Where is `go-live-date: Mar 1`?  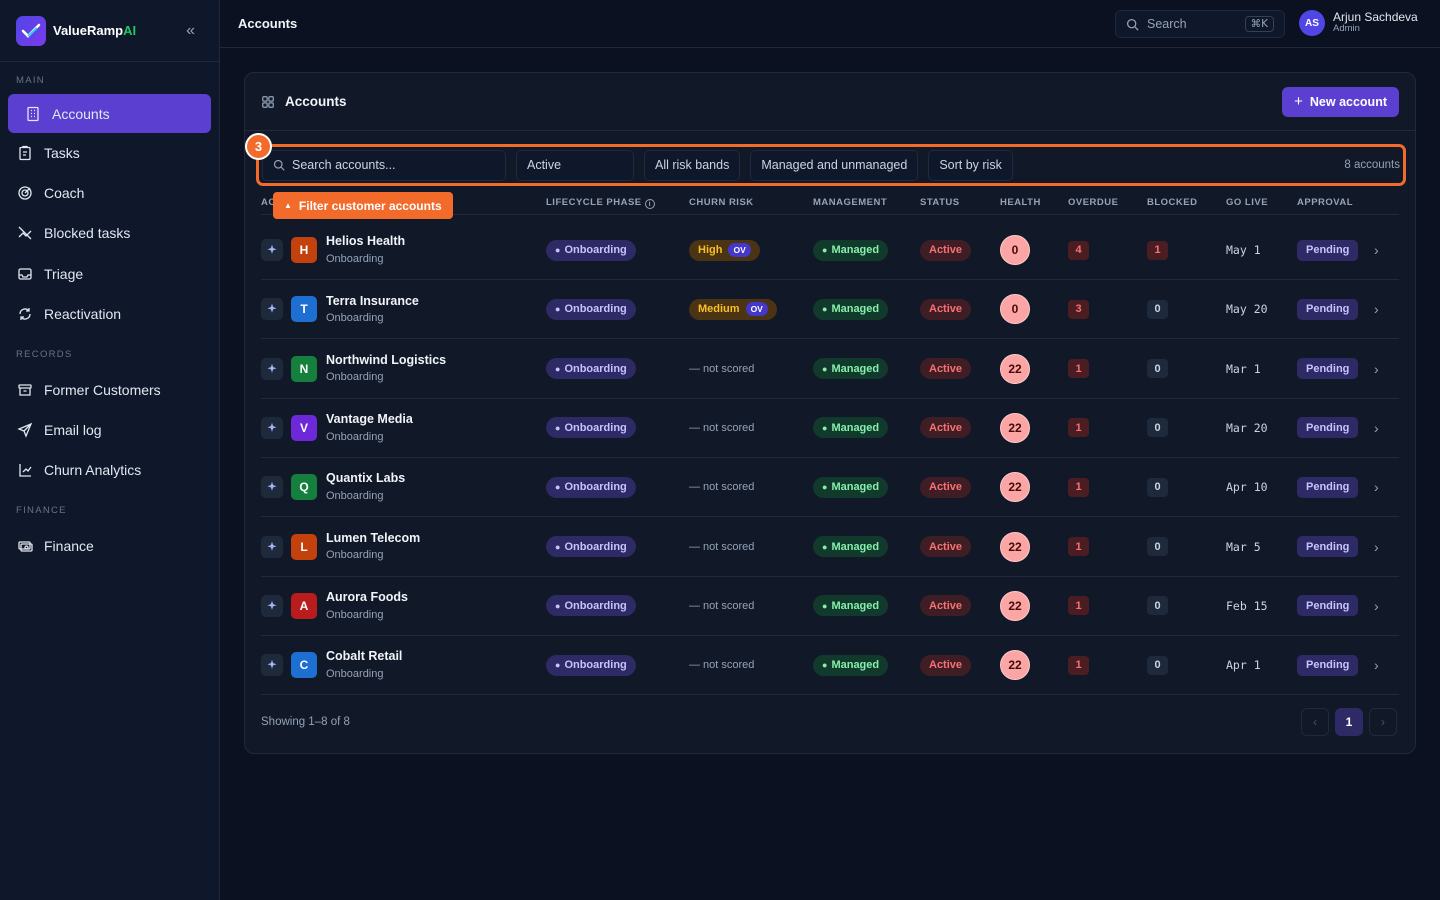 go-live-date: Mar 1 is located at coordinates (1243, 368).